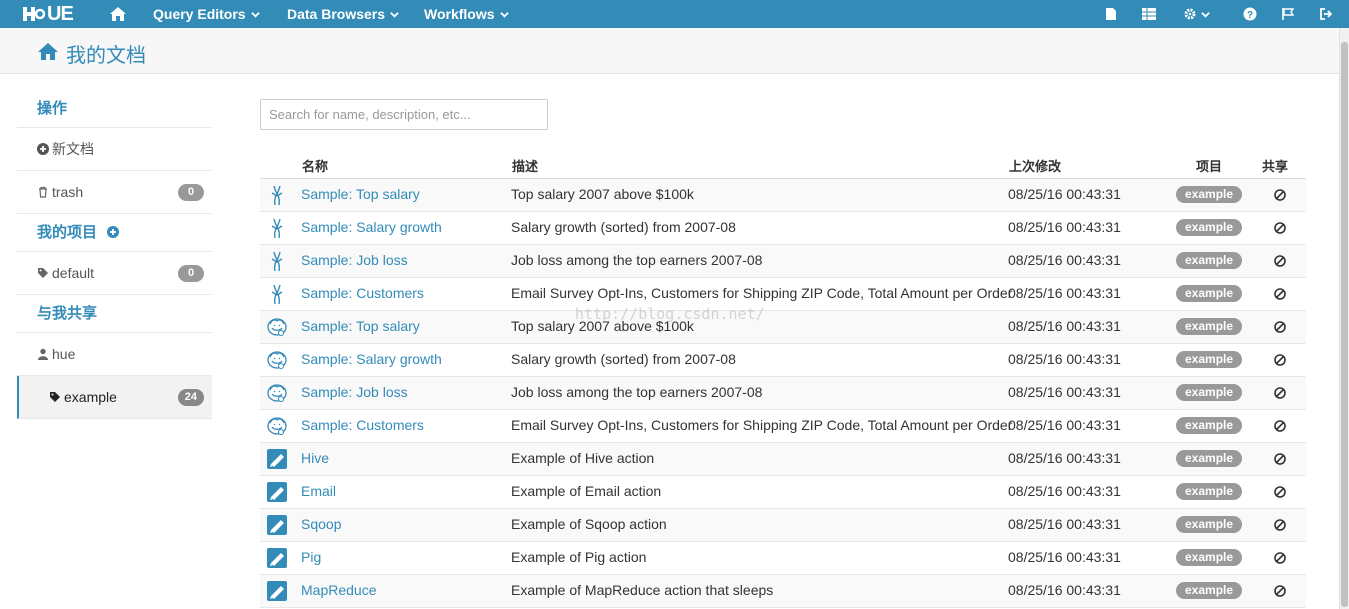 The width and height of the screenshot is (1349, 609). What do you see at coordinates (318, 491) in the screenshot?
I see `document-name-link: Email` at bounding box center [318, 491].